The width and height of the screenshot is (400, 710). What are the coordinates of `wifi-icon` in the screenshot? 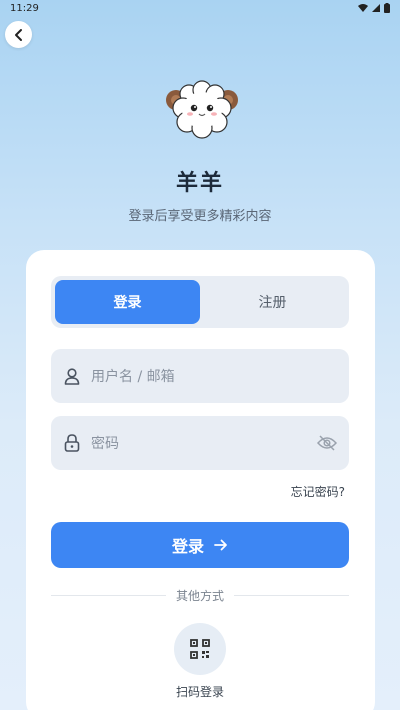 It's located at (363, 8).